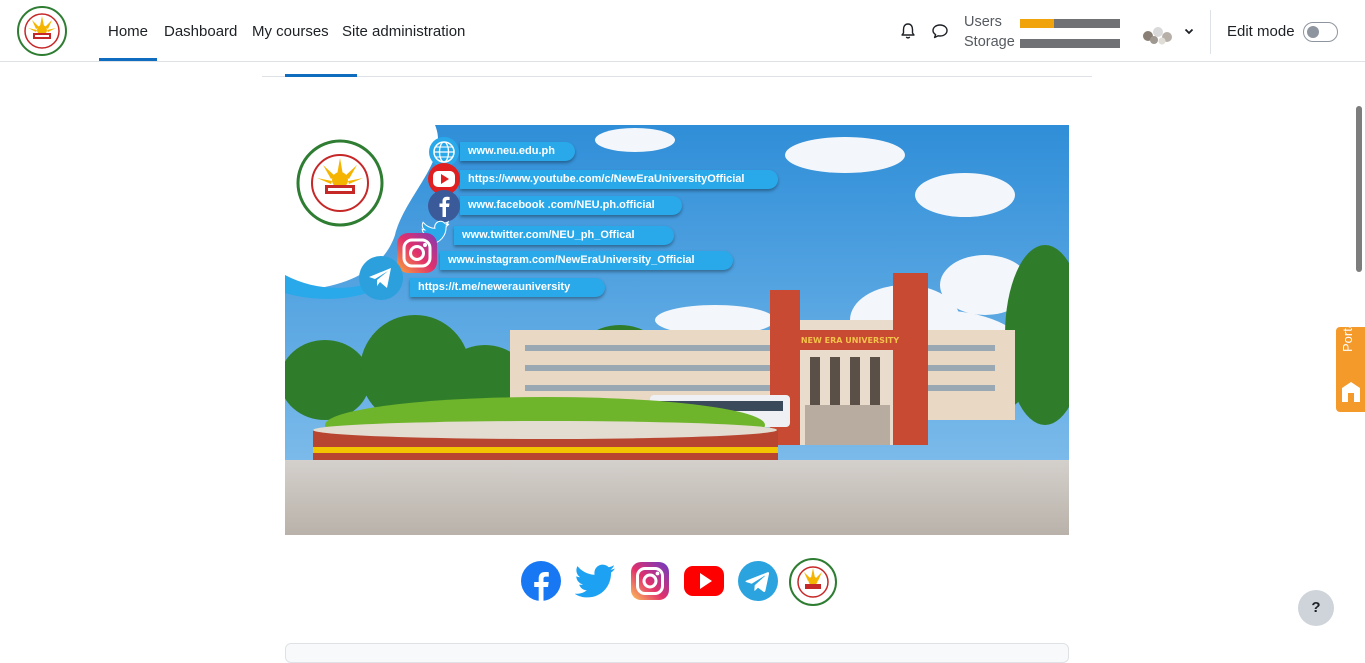  What do you see at coordinates (200, 30) in the screenshot?
I see `nav-dashboard: Dashboard` at bounding box center [200, 30].